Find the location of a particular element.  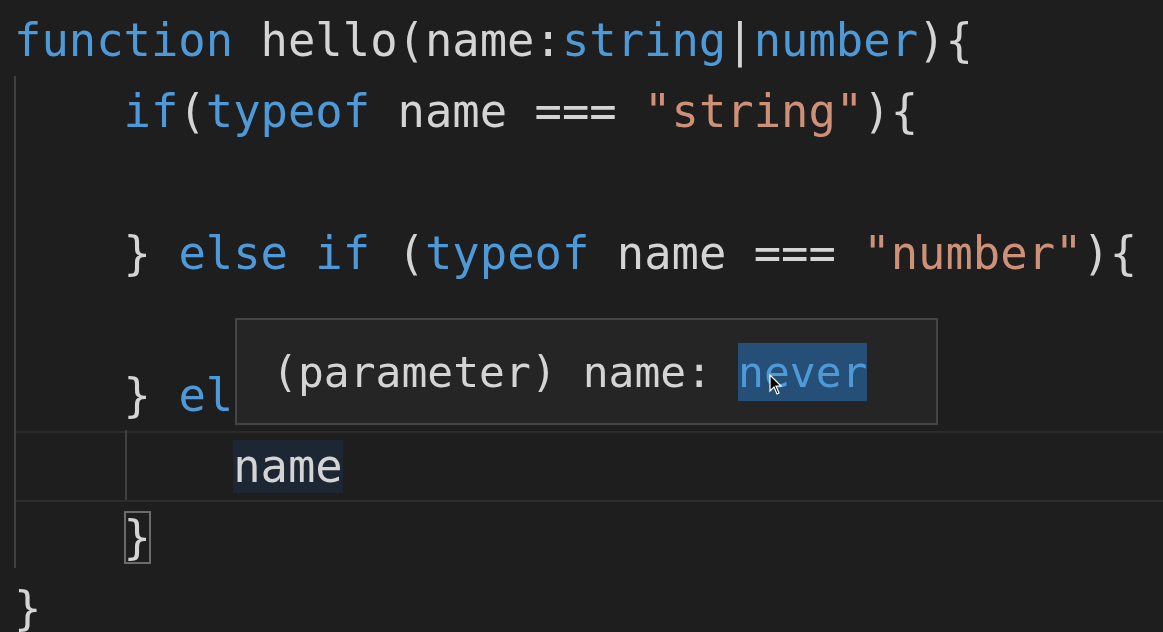

code-keyword: el is located at coordinates (206, 395).